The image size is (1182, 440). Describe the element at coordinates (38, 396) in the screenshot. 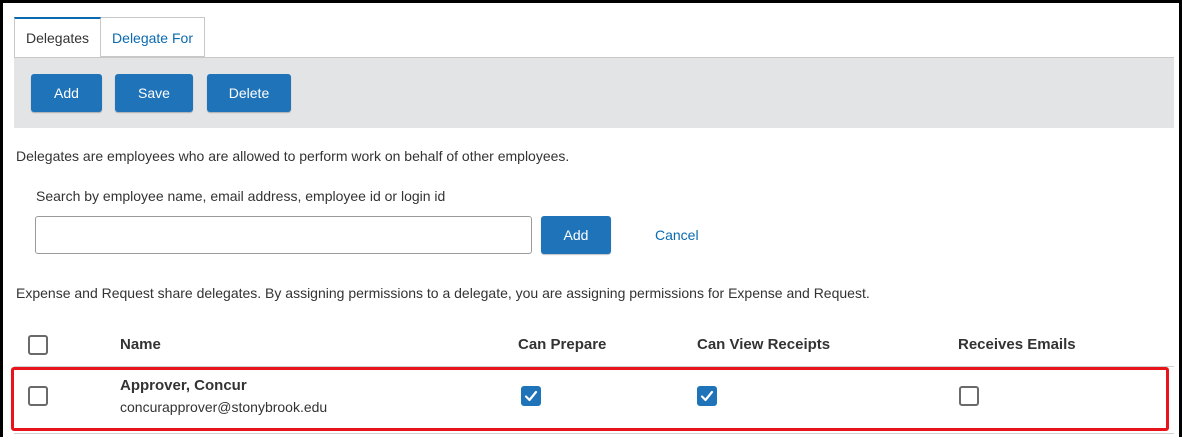

I see `row-select-checkbox` at that location.